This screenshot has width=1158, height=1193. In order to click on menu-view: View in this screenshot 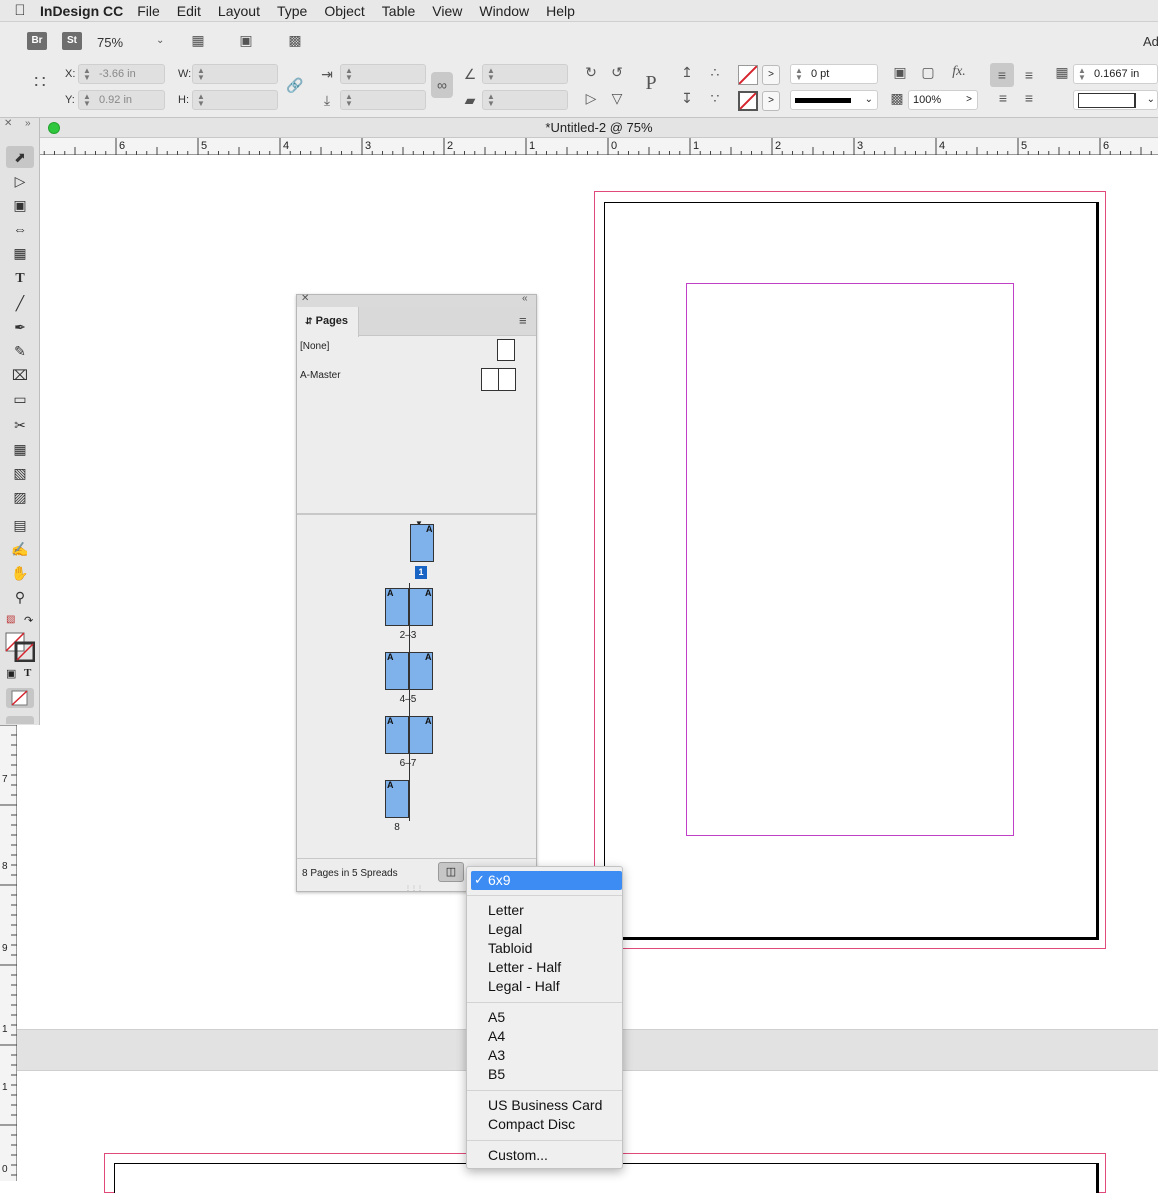, I will do `click(447, 11)`.